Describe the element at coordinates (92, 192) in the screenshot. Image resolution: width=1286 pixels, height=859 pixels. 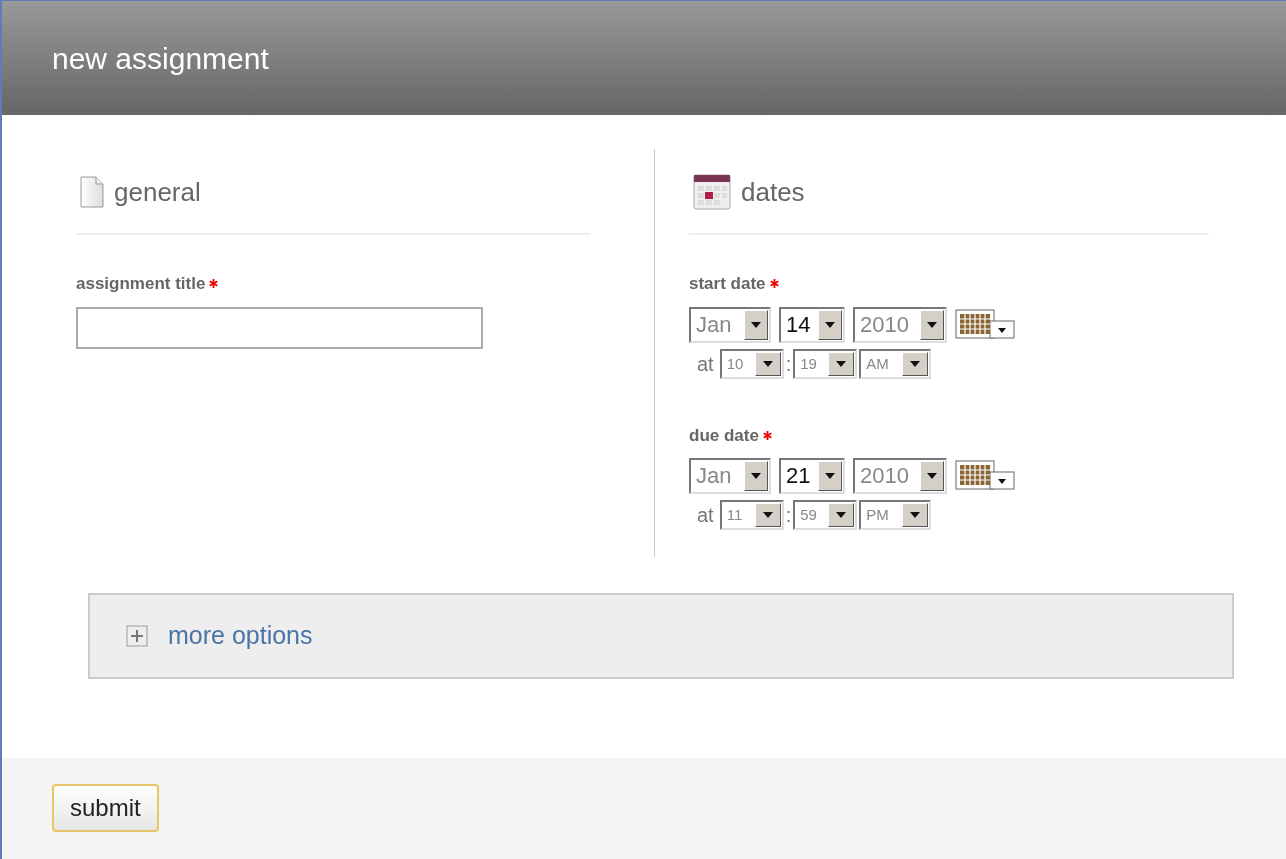
I see `document-icon` at that location.